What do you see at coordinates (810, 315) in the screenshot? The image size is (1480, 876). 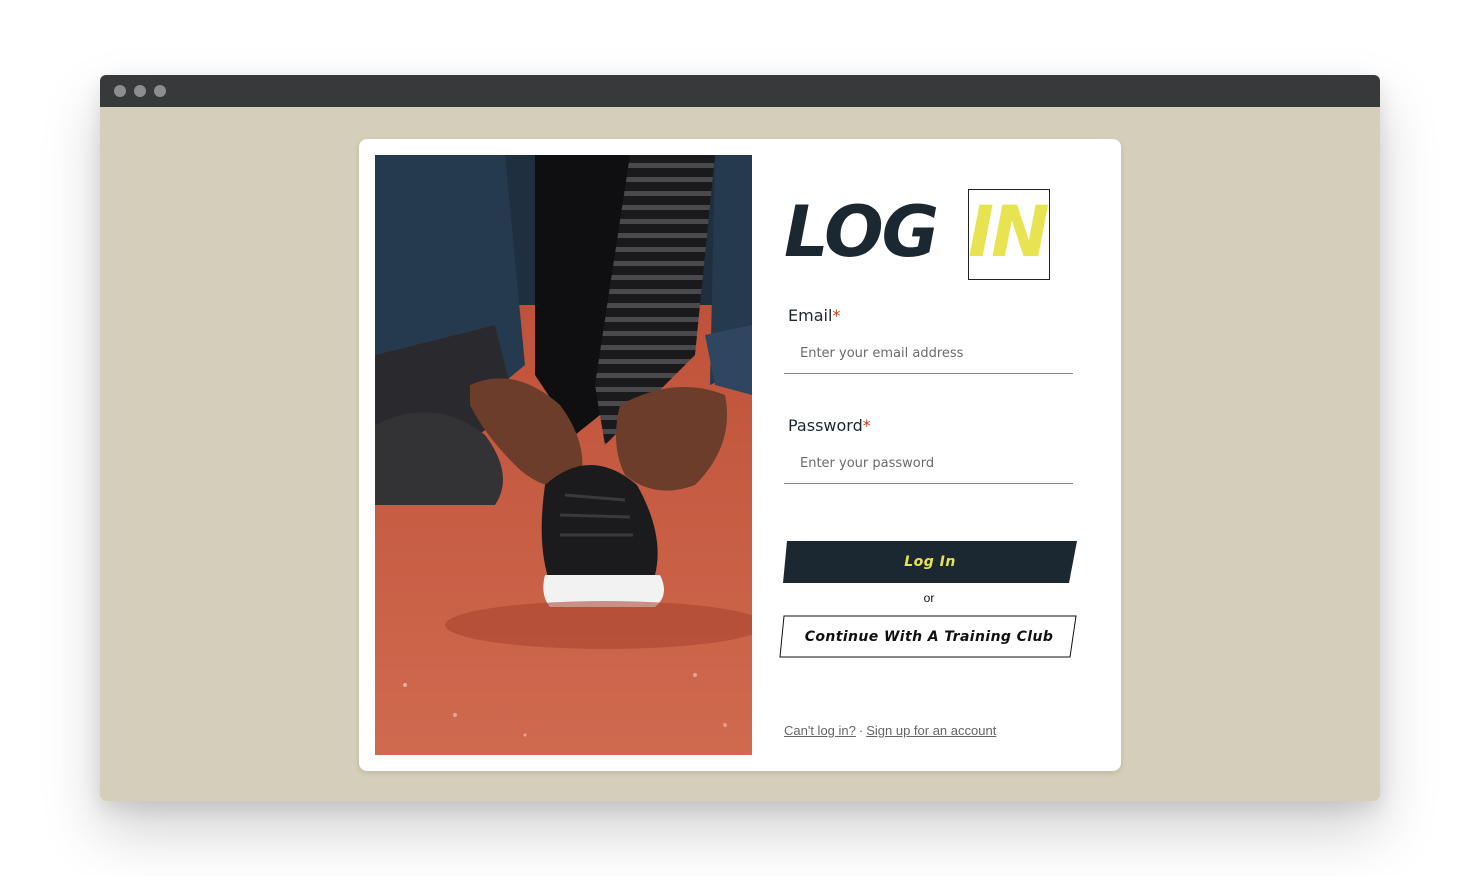 I see `email-label-text: Email` at bounding box center [810, 315].